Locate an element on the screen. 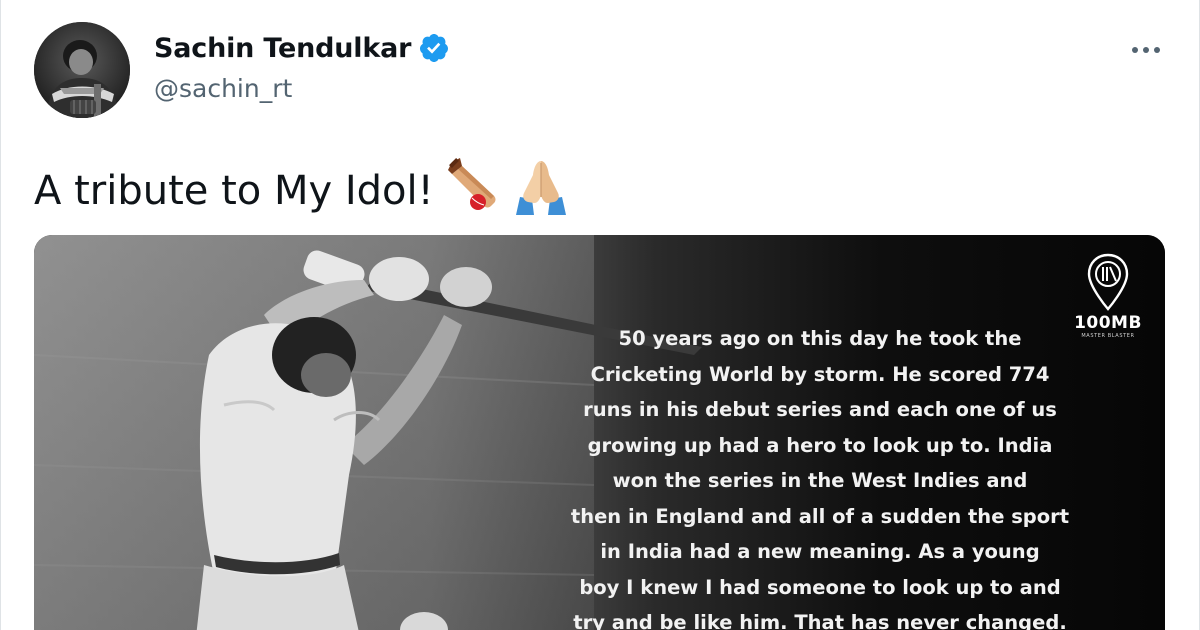 The height and width of the screenshot is (630, 1200). location-pin-logo-icon is located at coordinates (1108, 282).